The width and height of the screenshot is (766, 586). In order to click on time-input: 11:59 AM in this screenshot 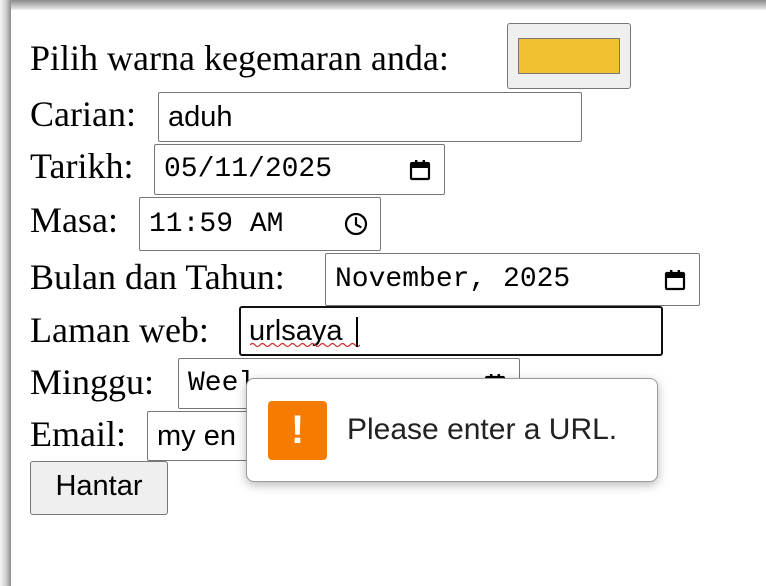, I will do `click(260, 224)`.